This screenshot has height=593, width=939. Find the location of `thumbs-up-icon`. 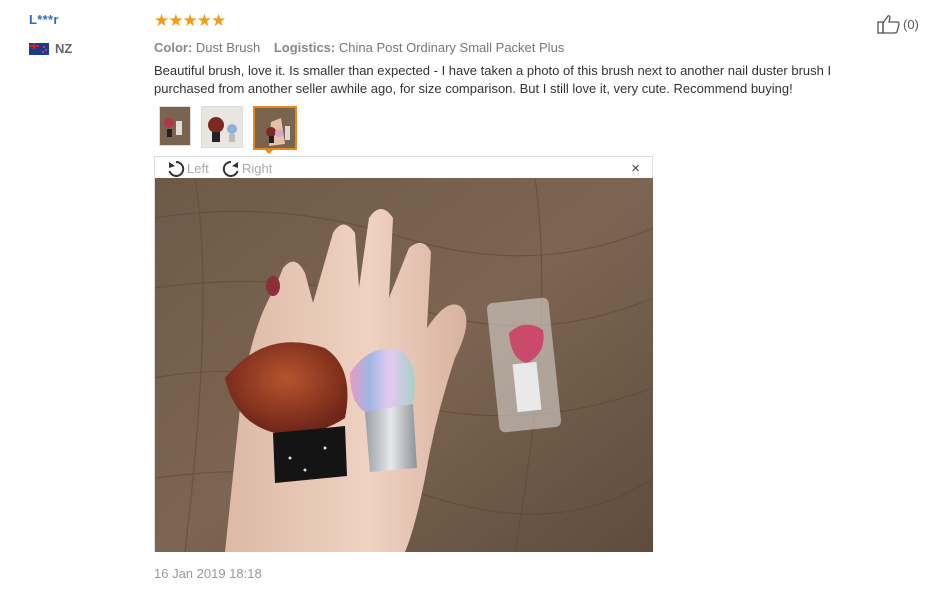

thumbs-up-icon is located at coordinates (888, 24).